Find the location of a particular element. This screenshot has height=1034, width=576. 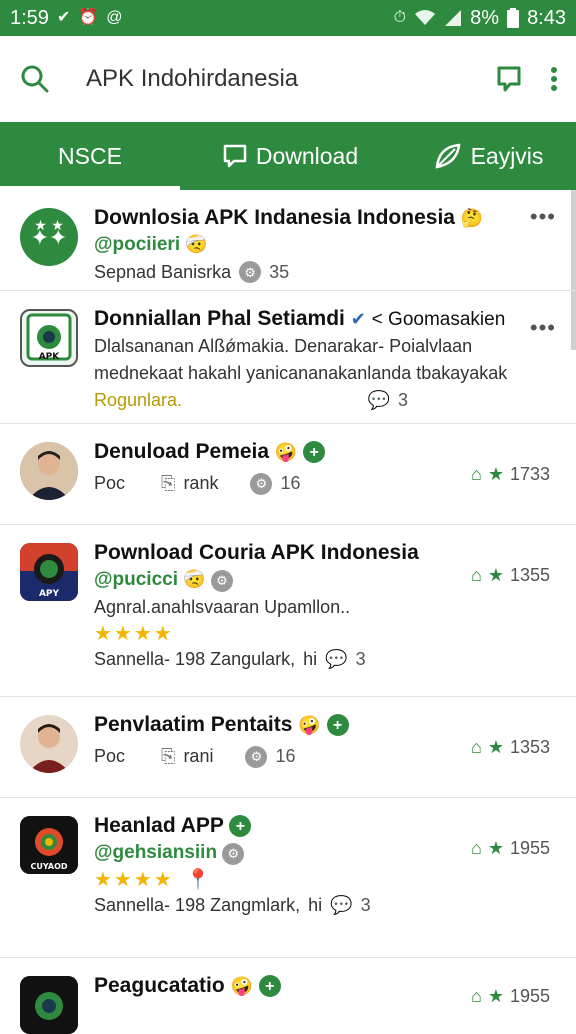

item-meta-c: 3 is located at coordinates (360, 658).